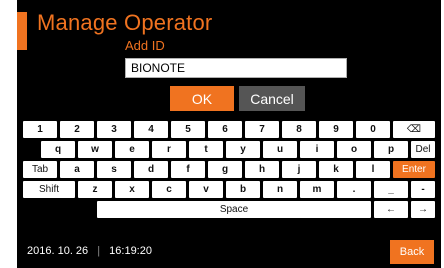  I want to click on cancel-button: Cancel, so click(272, 98).